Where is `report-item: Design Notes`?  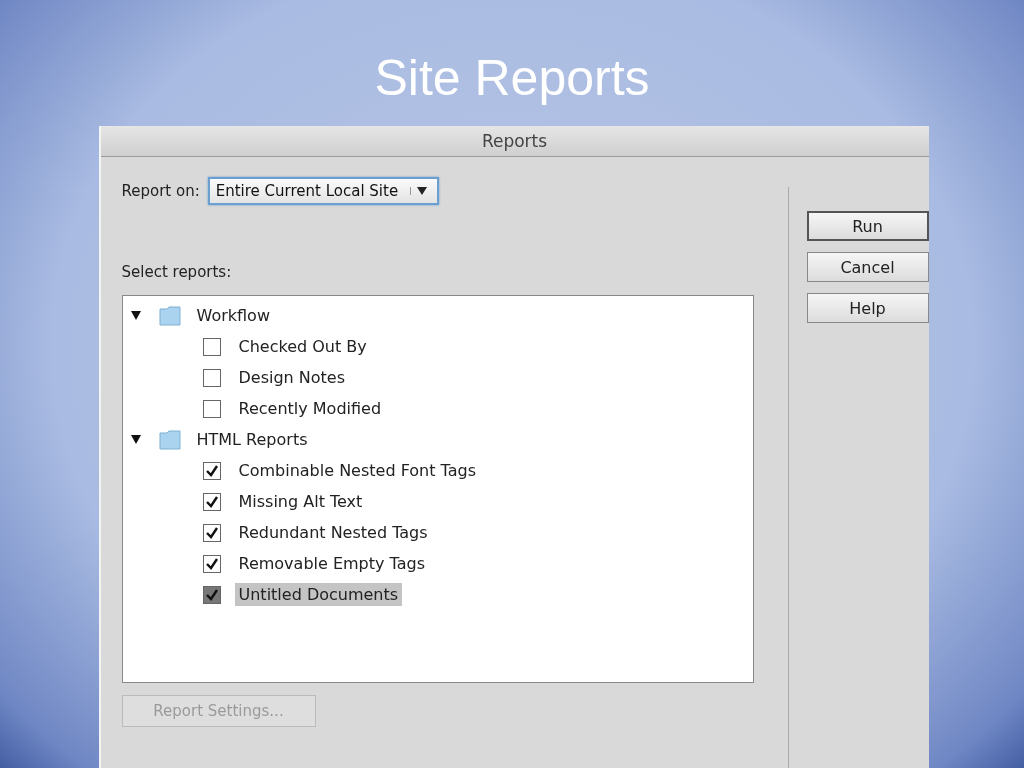
report-item: Design Notes is located at coordinates (292, 377).